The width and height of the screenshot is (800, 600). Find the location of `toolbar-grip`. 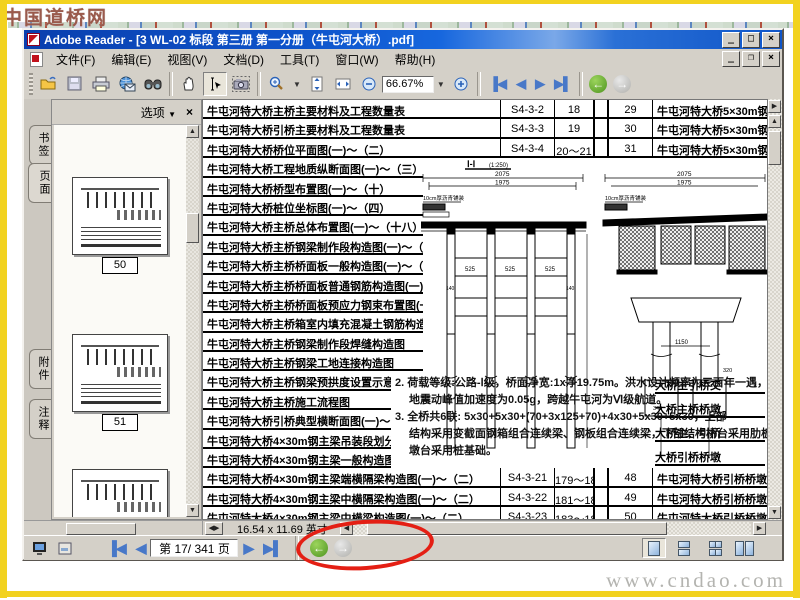

toolbar-grip is located at coordinates (31, 84).